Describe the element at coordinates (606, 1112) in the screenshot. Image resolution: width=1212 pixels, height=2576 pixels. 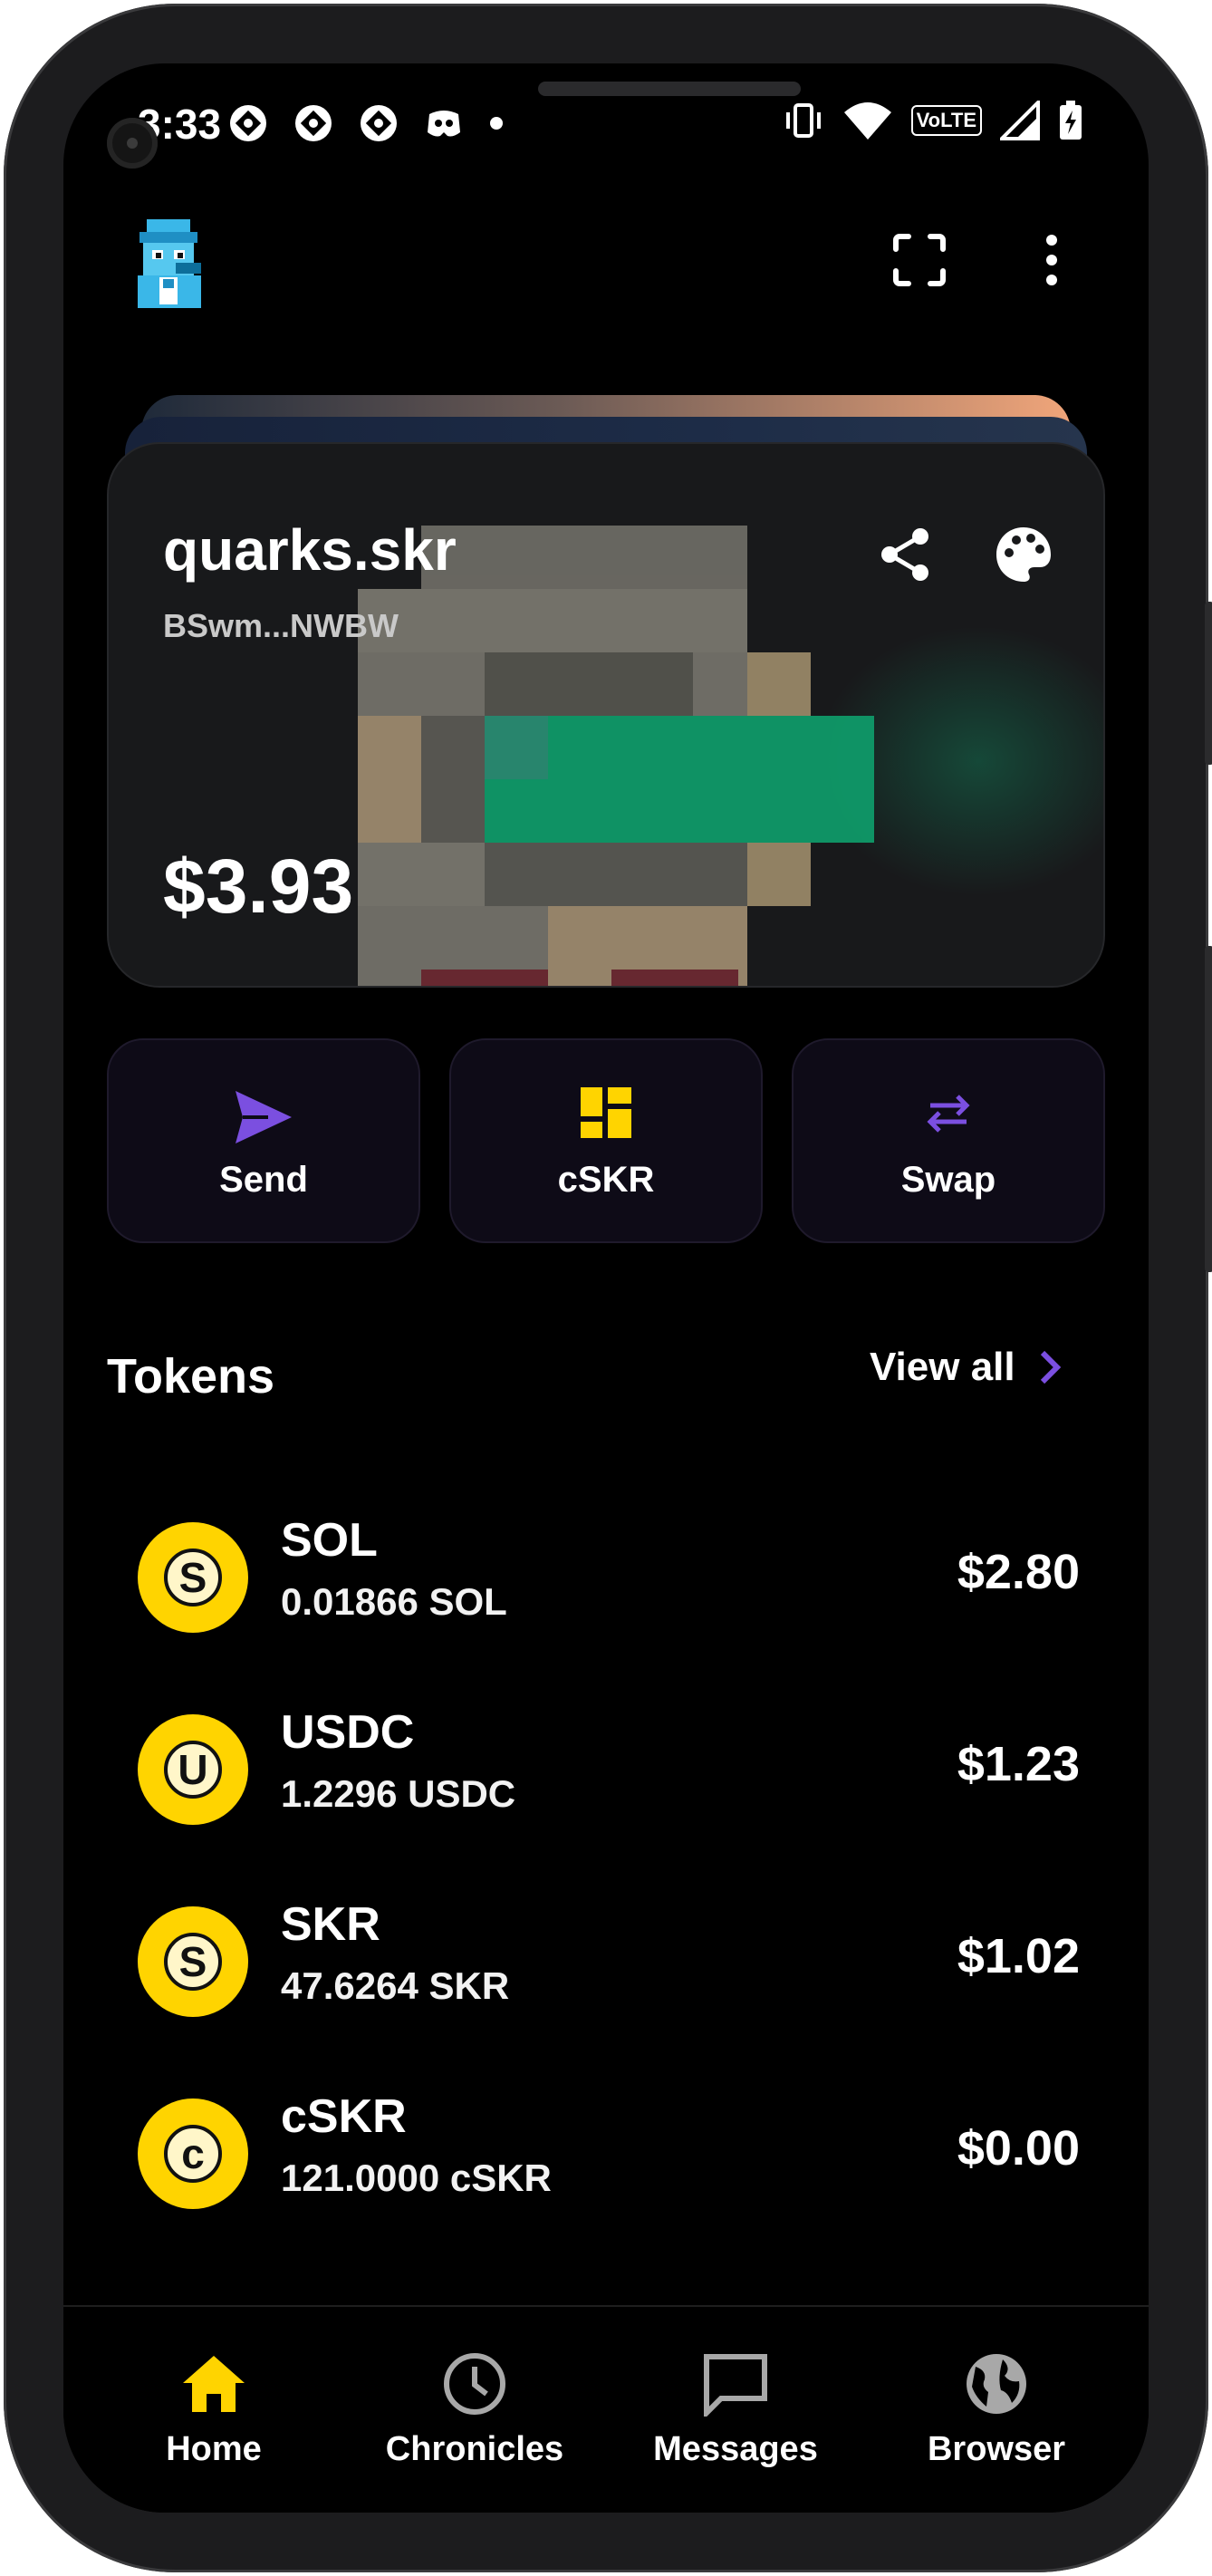
I see `dashboard-icon` at that location.